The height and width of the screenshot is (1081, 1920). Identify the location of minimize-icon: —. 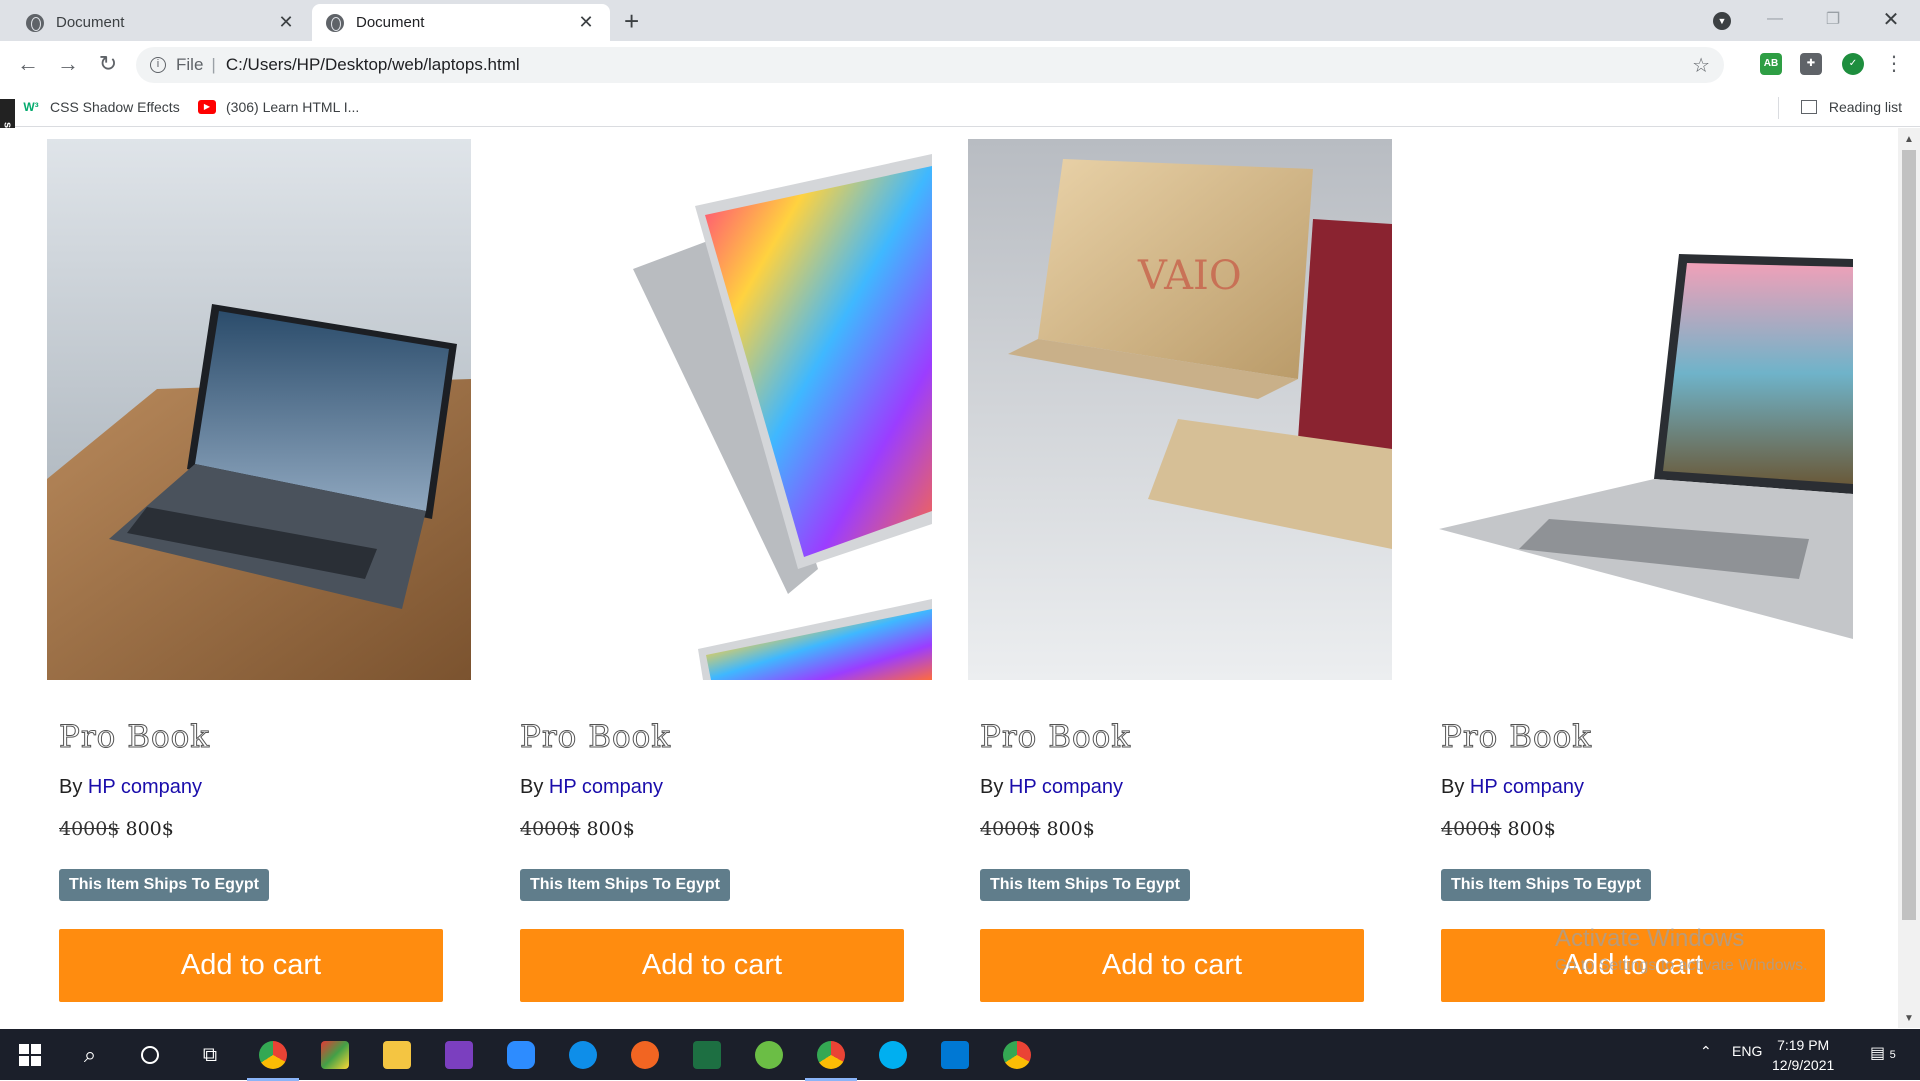
(1775, 19).